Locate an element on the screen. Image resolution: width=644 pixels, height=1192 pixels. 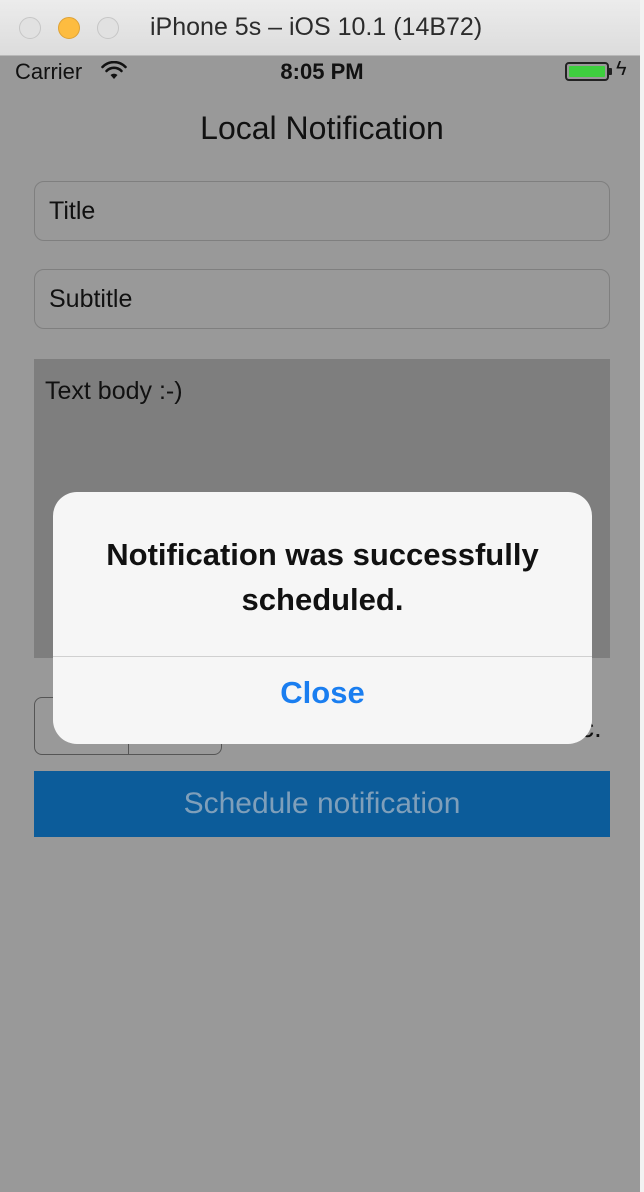
title-placeholder: Title is located at coordinates (72, 211).